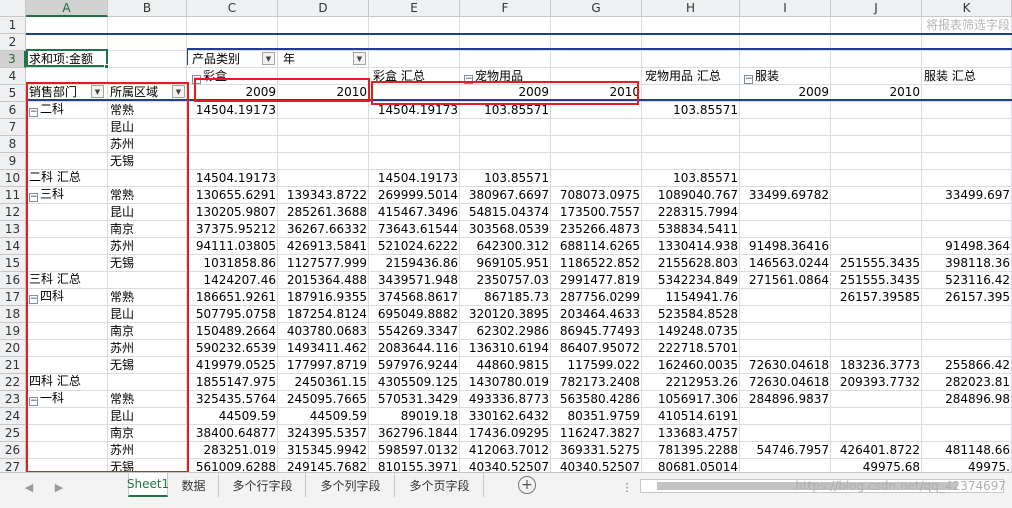  Describe the element at coordinates (13, 331) in the screenshot. I see `row-header: 19` at that location.